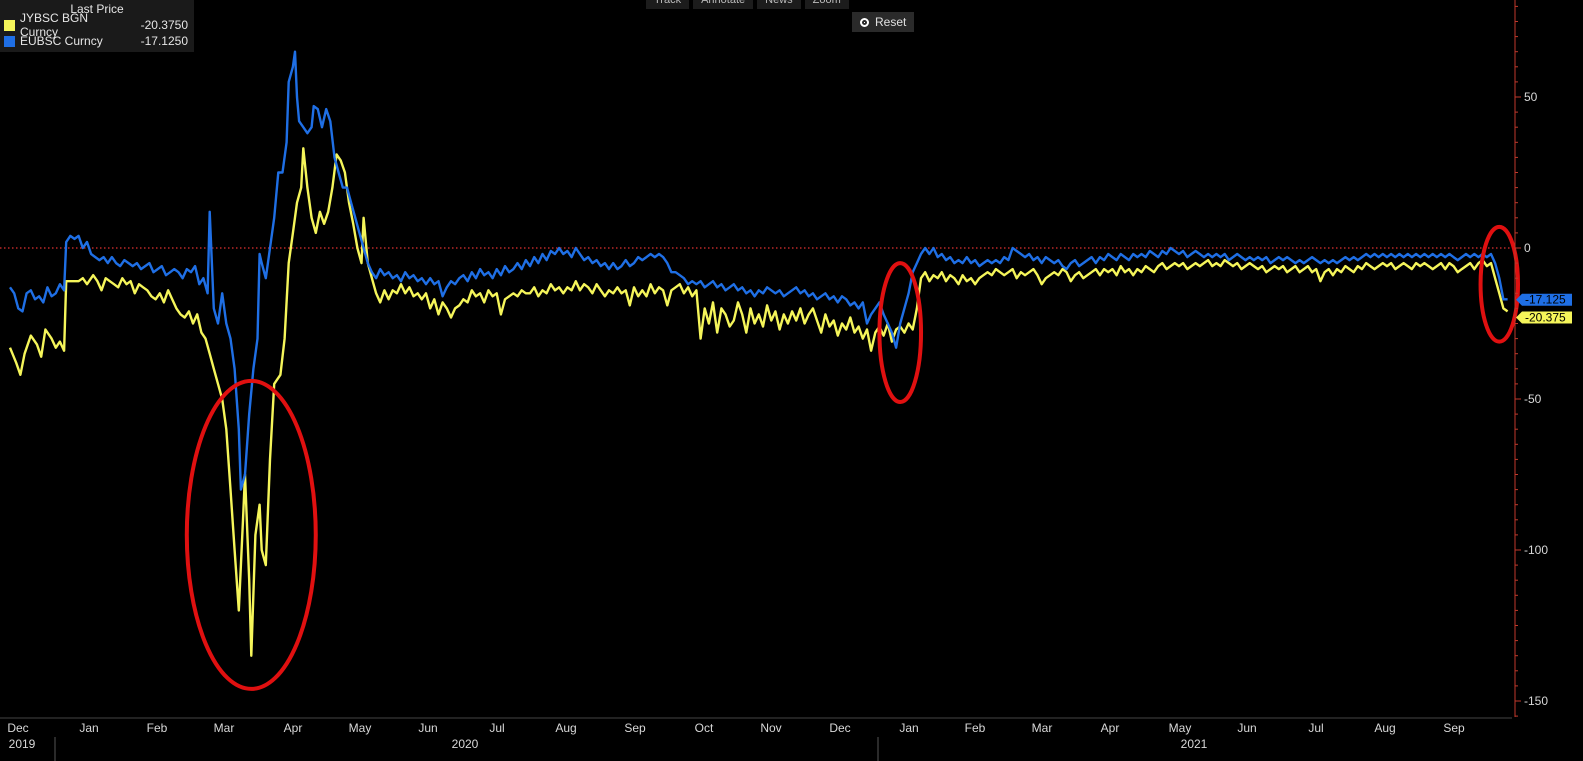 Image resolution: width=1583 pixels, height=761 pixels. I want to click on x-axis-band, so click(791, 739).